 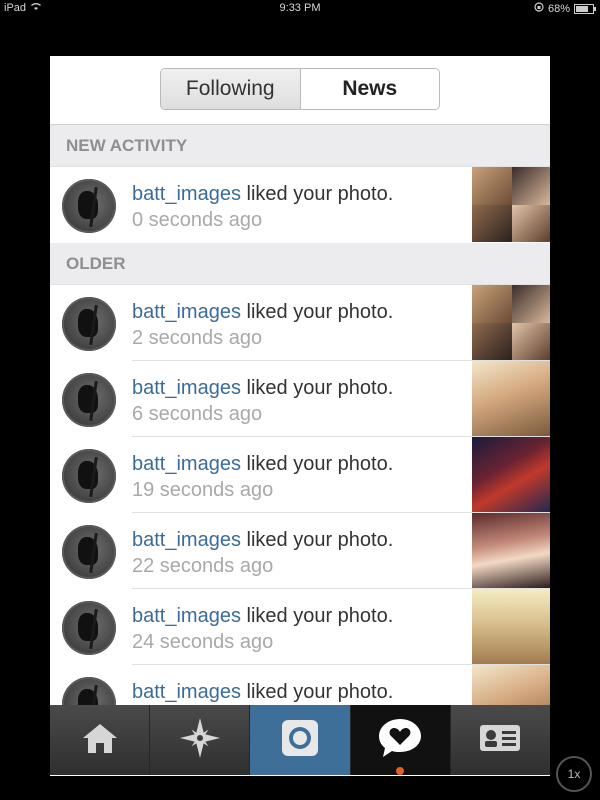 What do you see at coordinates (300, 146) in the screenshot?
I see `section-header-new-activity: NEW ACTIVITY` at bounding box center [300, 146].